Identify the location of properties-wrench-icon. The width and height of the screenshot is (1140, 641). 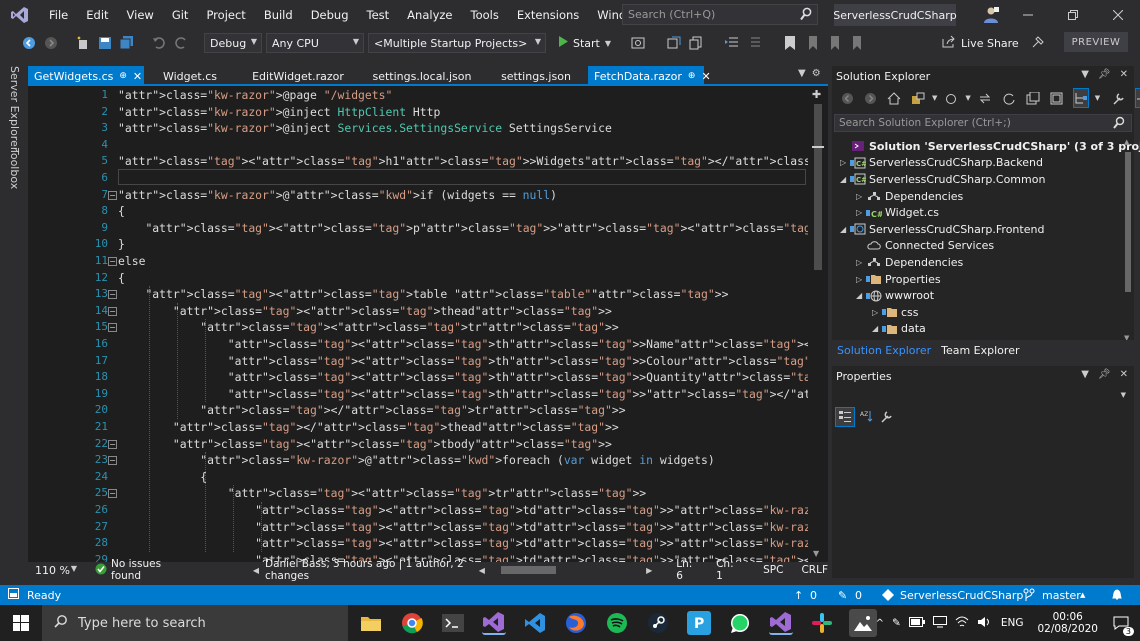
(1119, 98).